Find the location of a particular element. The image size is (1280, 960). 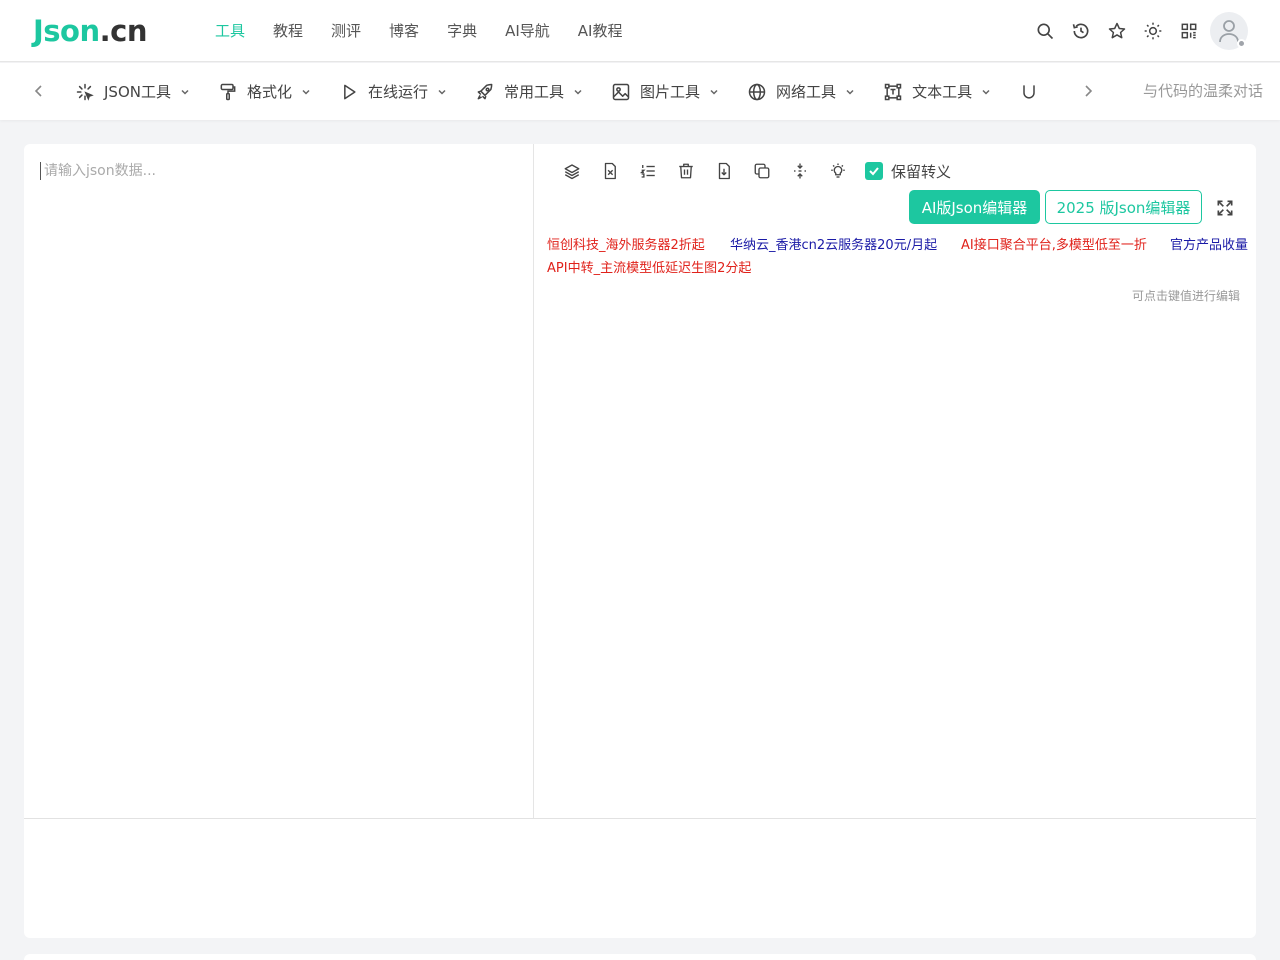

tool-category-common: 常用工具 is located at coordinates (529, 92).